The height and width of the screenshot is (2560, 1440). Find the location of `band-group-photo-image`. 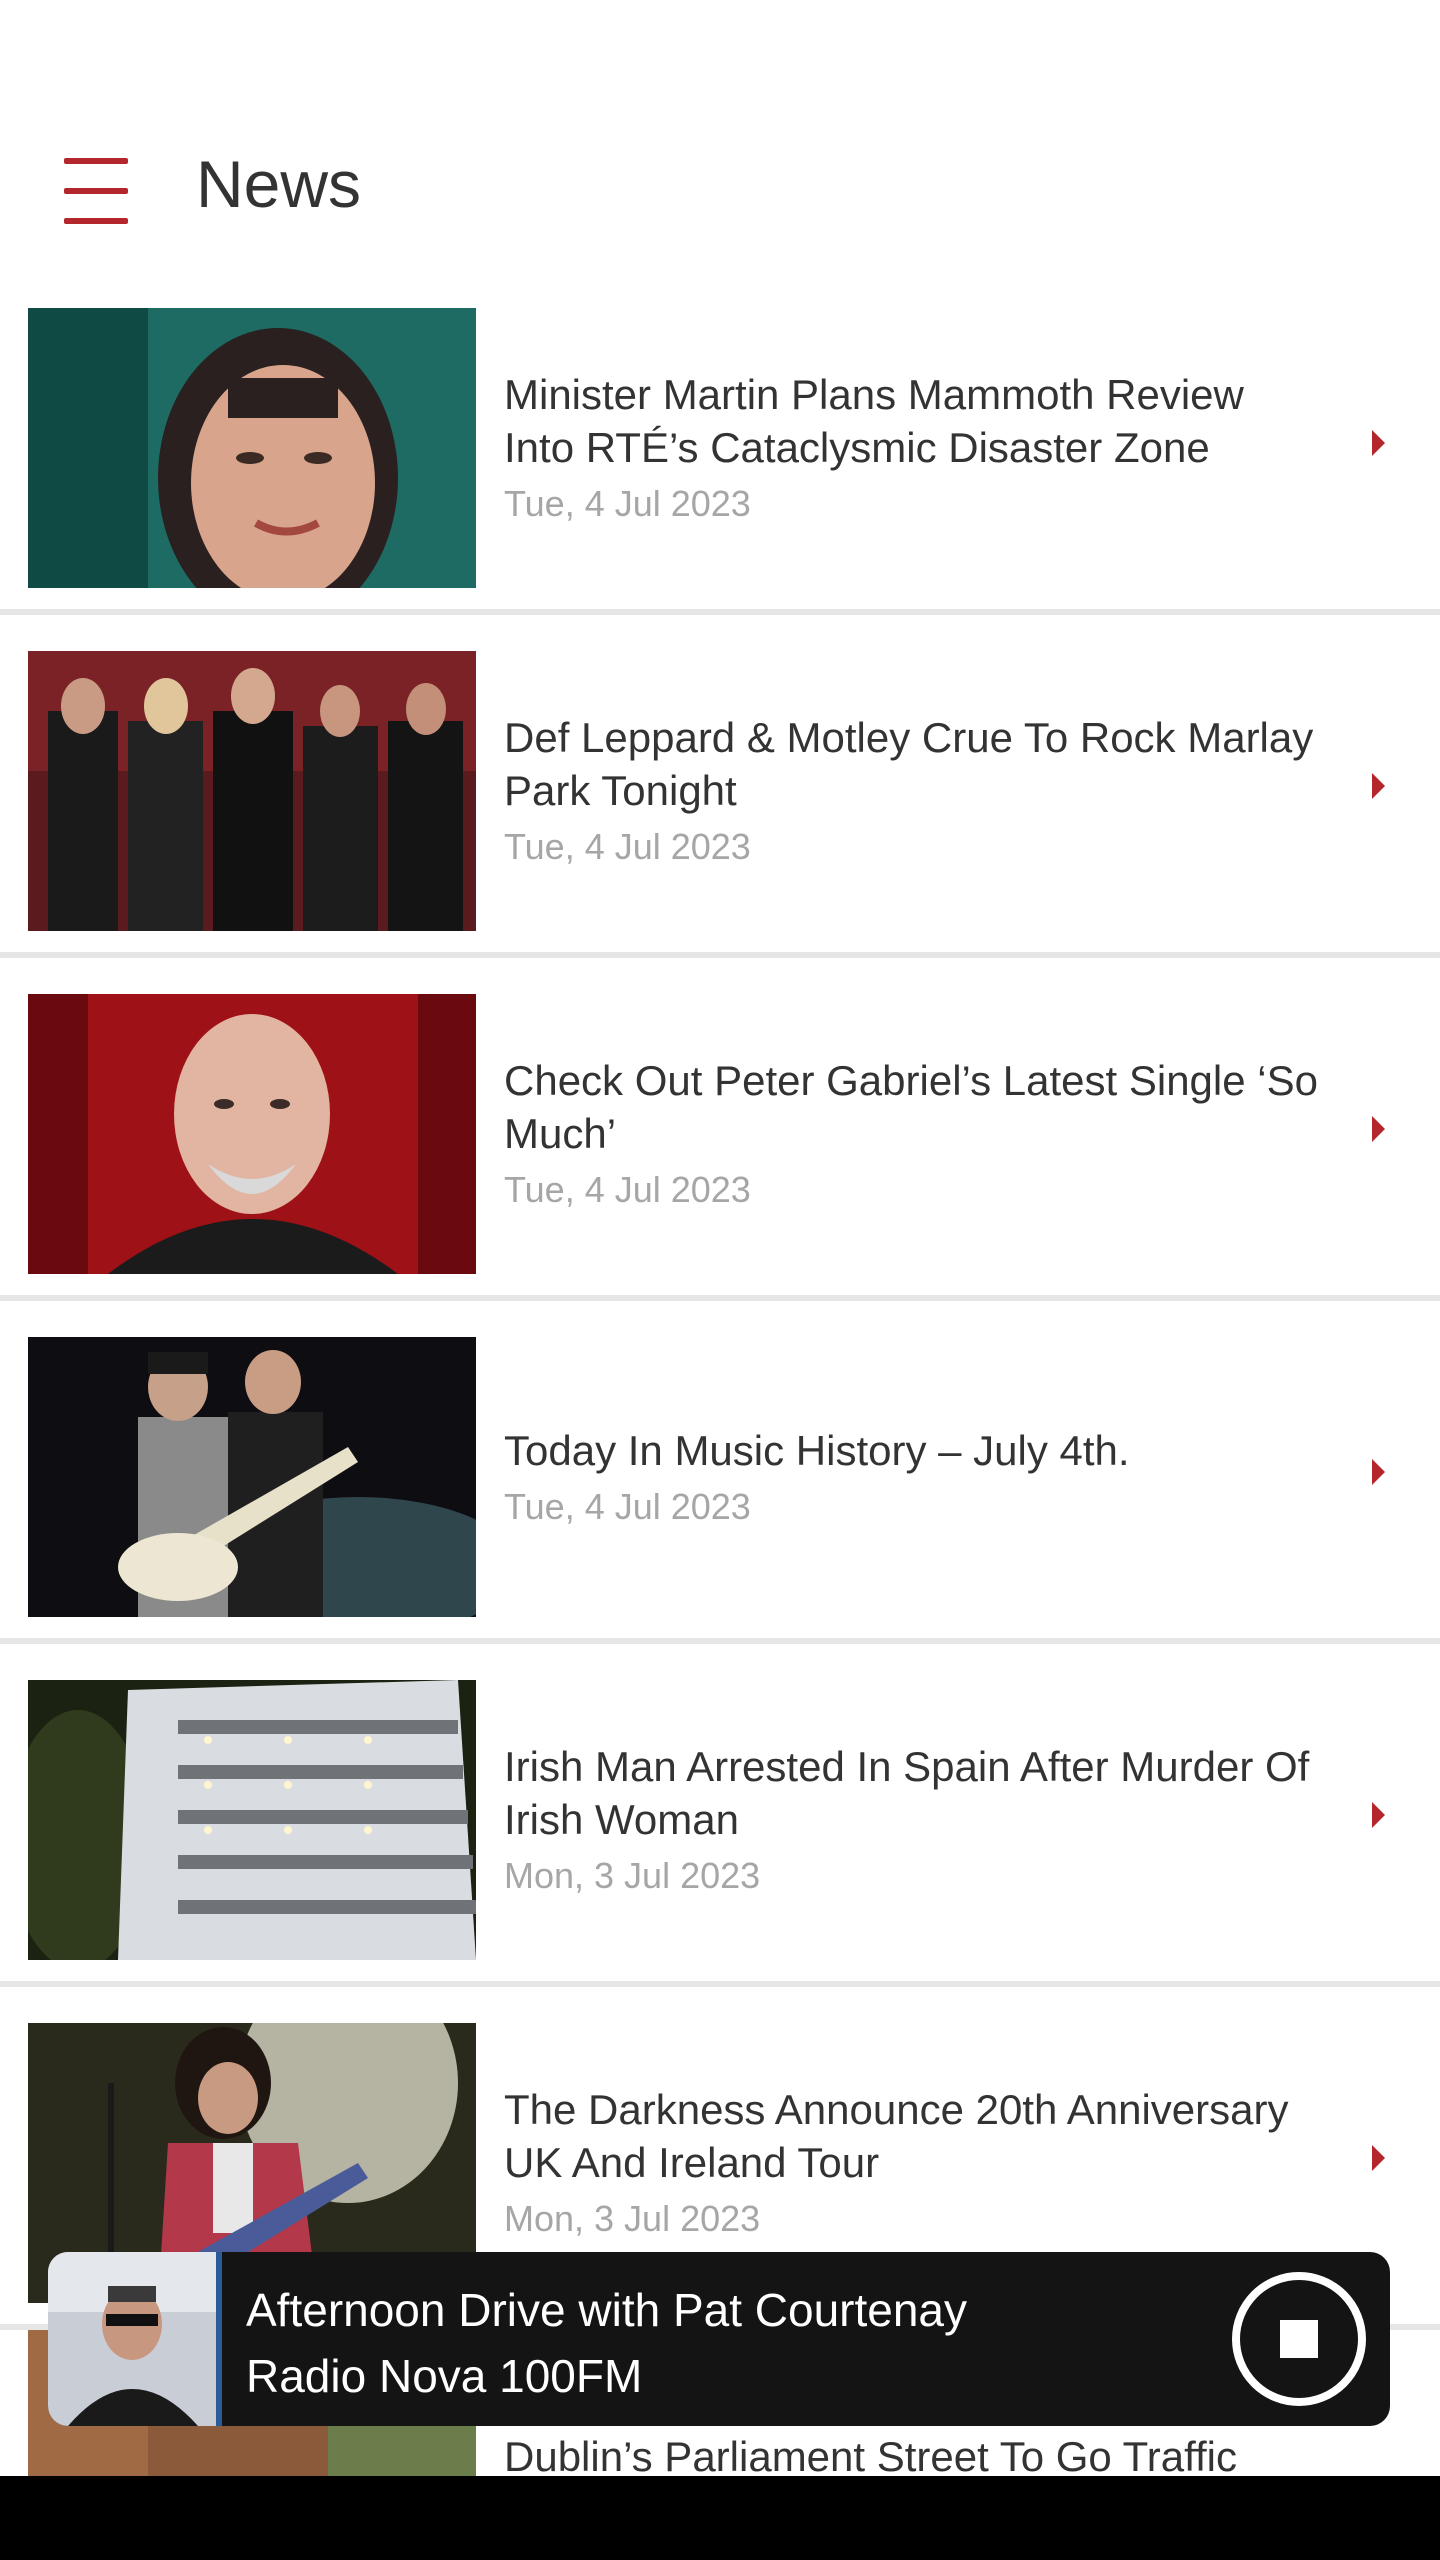

band-group-photo-image is located at coordinates (252, 791).